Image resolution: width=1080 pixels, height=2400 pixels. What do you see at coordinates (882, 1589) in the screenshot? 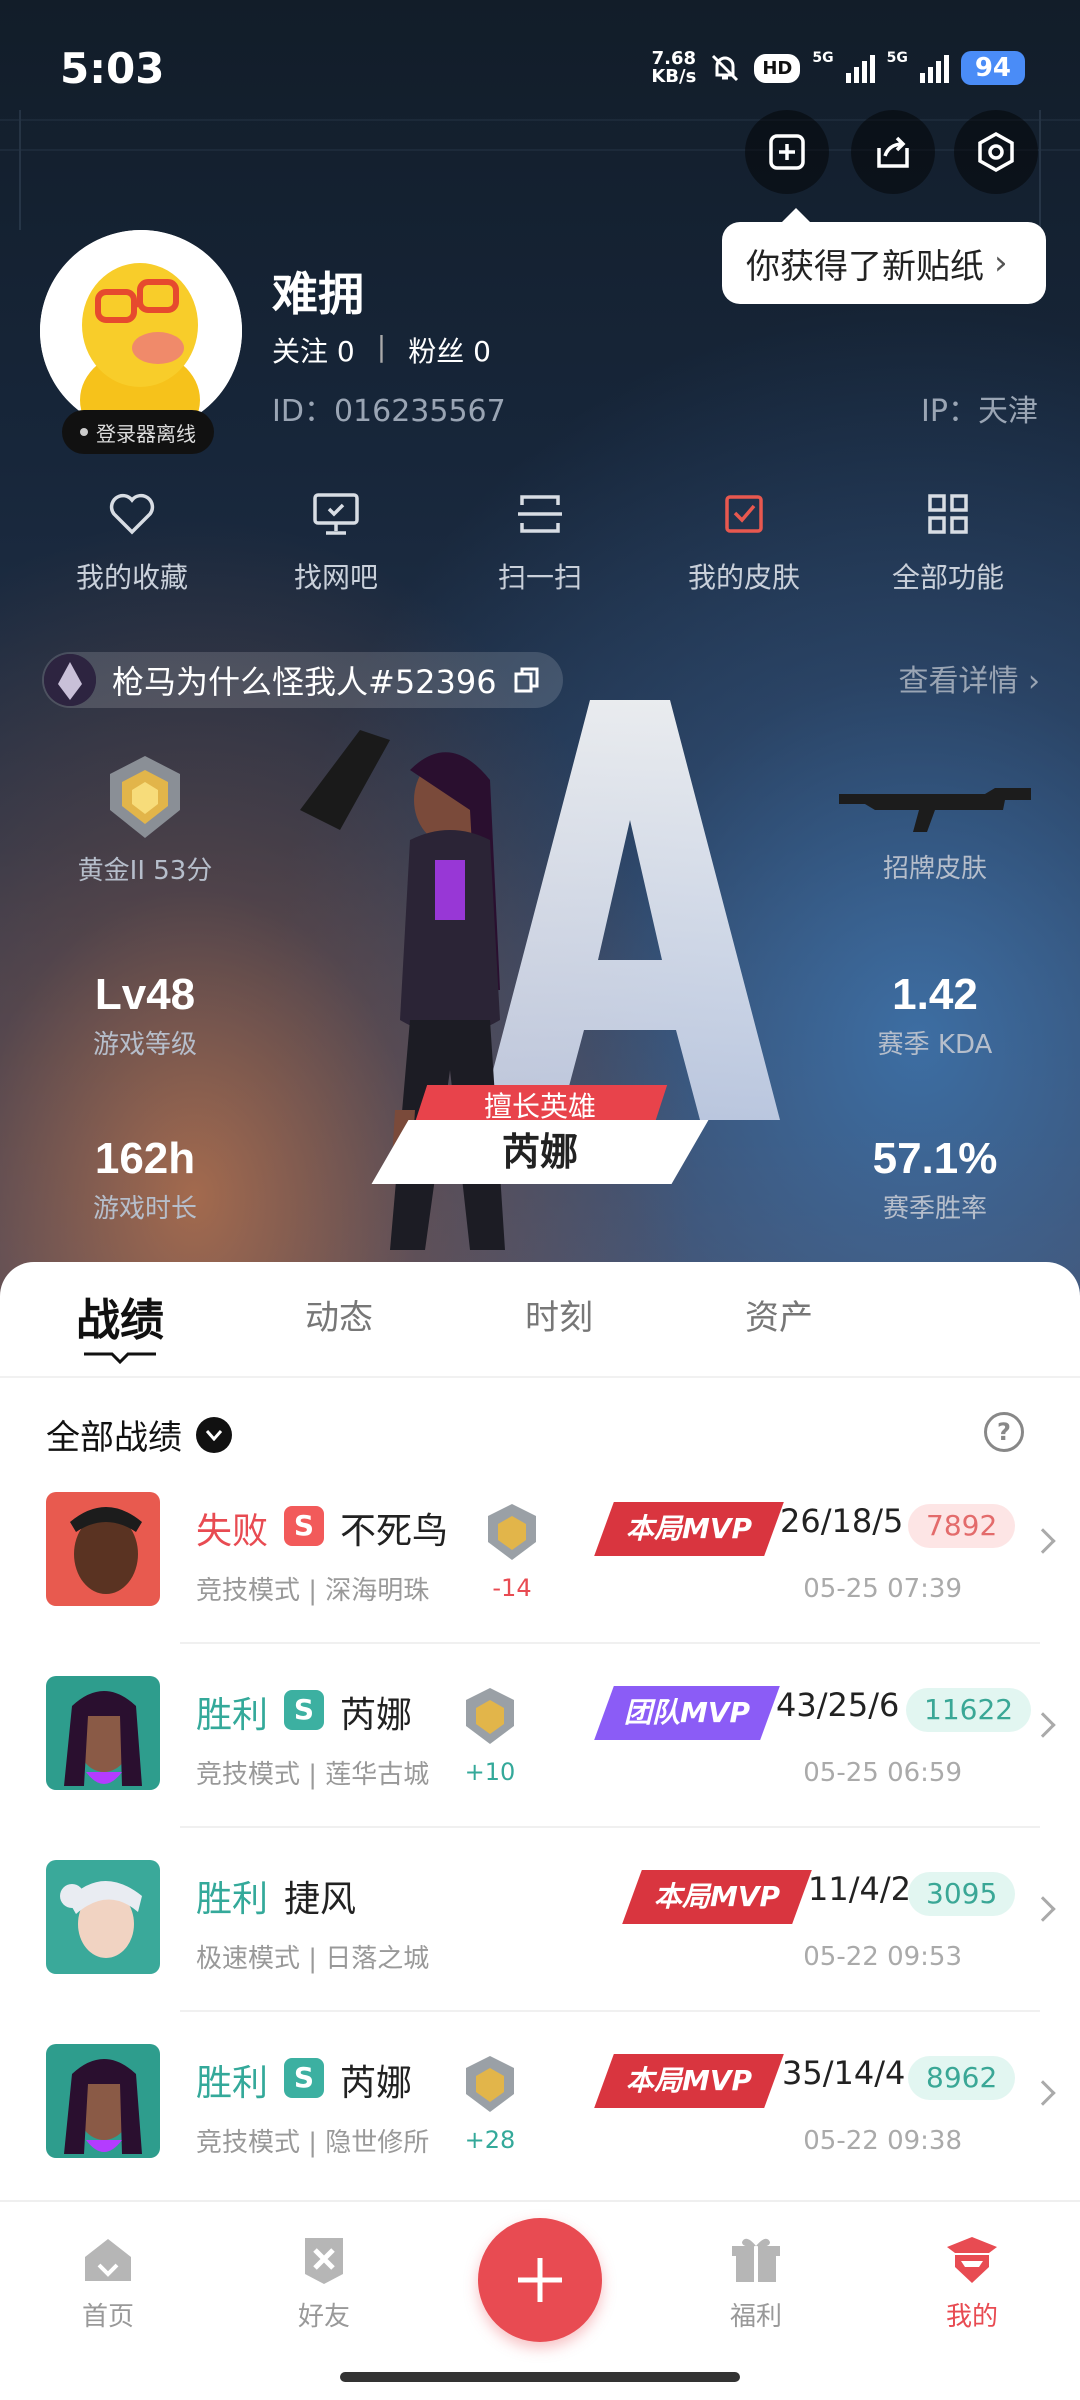
I see `match-date: 05-25 07:39` at bounding box center [882, 1589].